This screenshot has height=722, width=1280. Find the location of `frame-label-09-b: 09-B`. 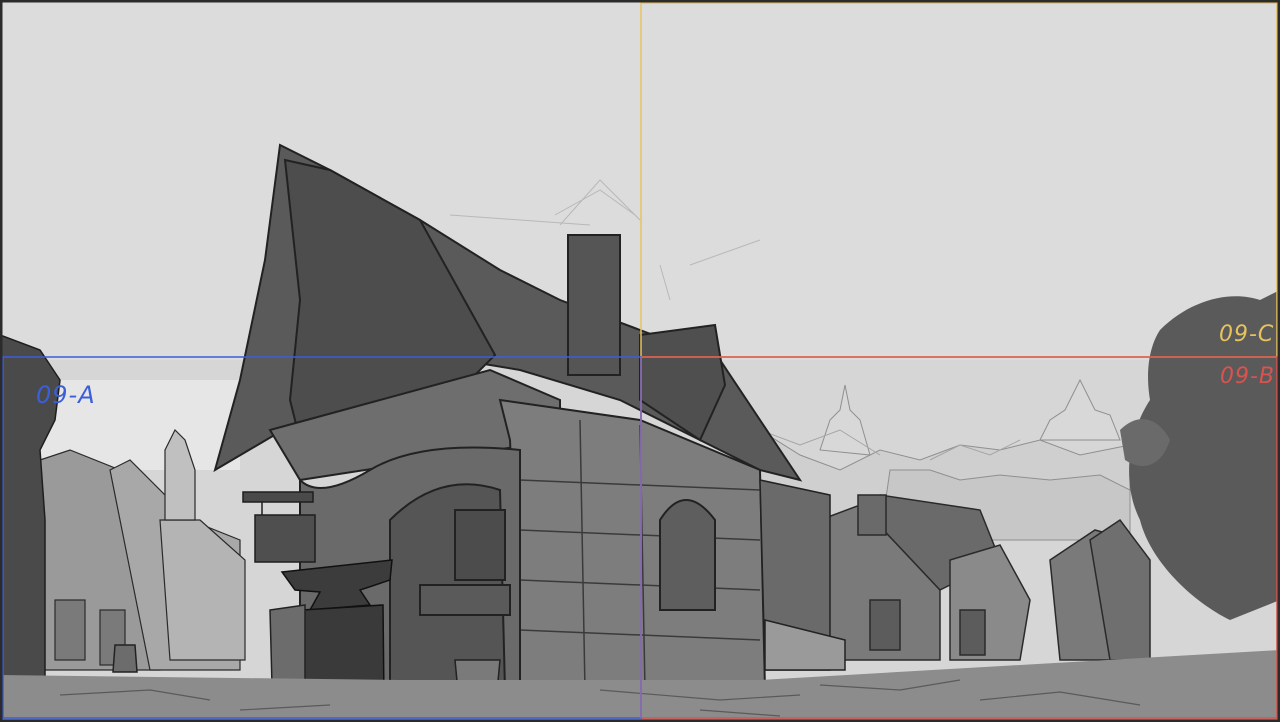

frame-label-09-b: 09-B is located at coordinates (1248, 376).